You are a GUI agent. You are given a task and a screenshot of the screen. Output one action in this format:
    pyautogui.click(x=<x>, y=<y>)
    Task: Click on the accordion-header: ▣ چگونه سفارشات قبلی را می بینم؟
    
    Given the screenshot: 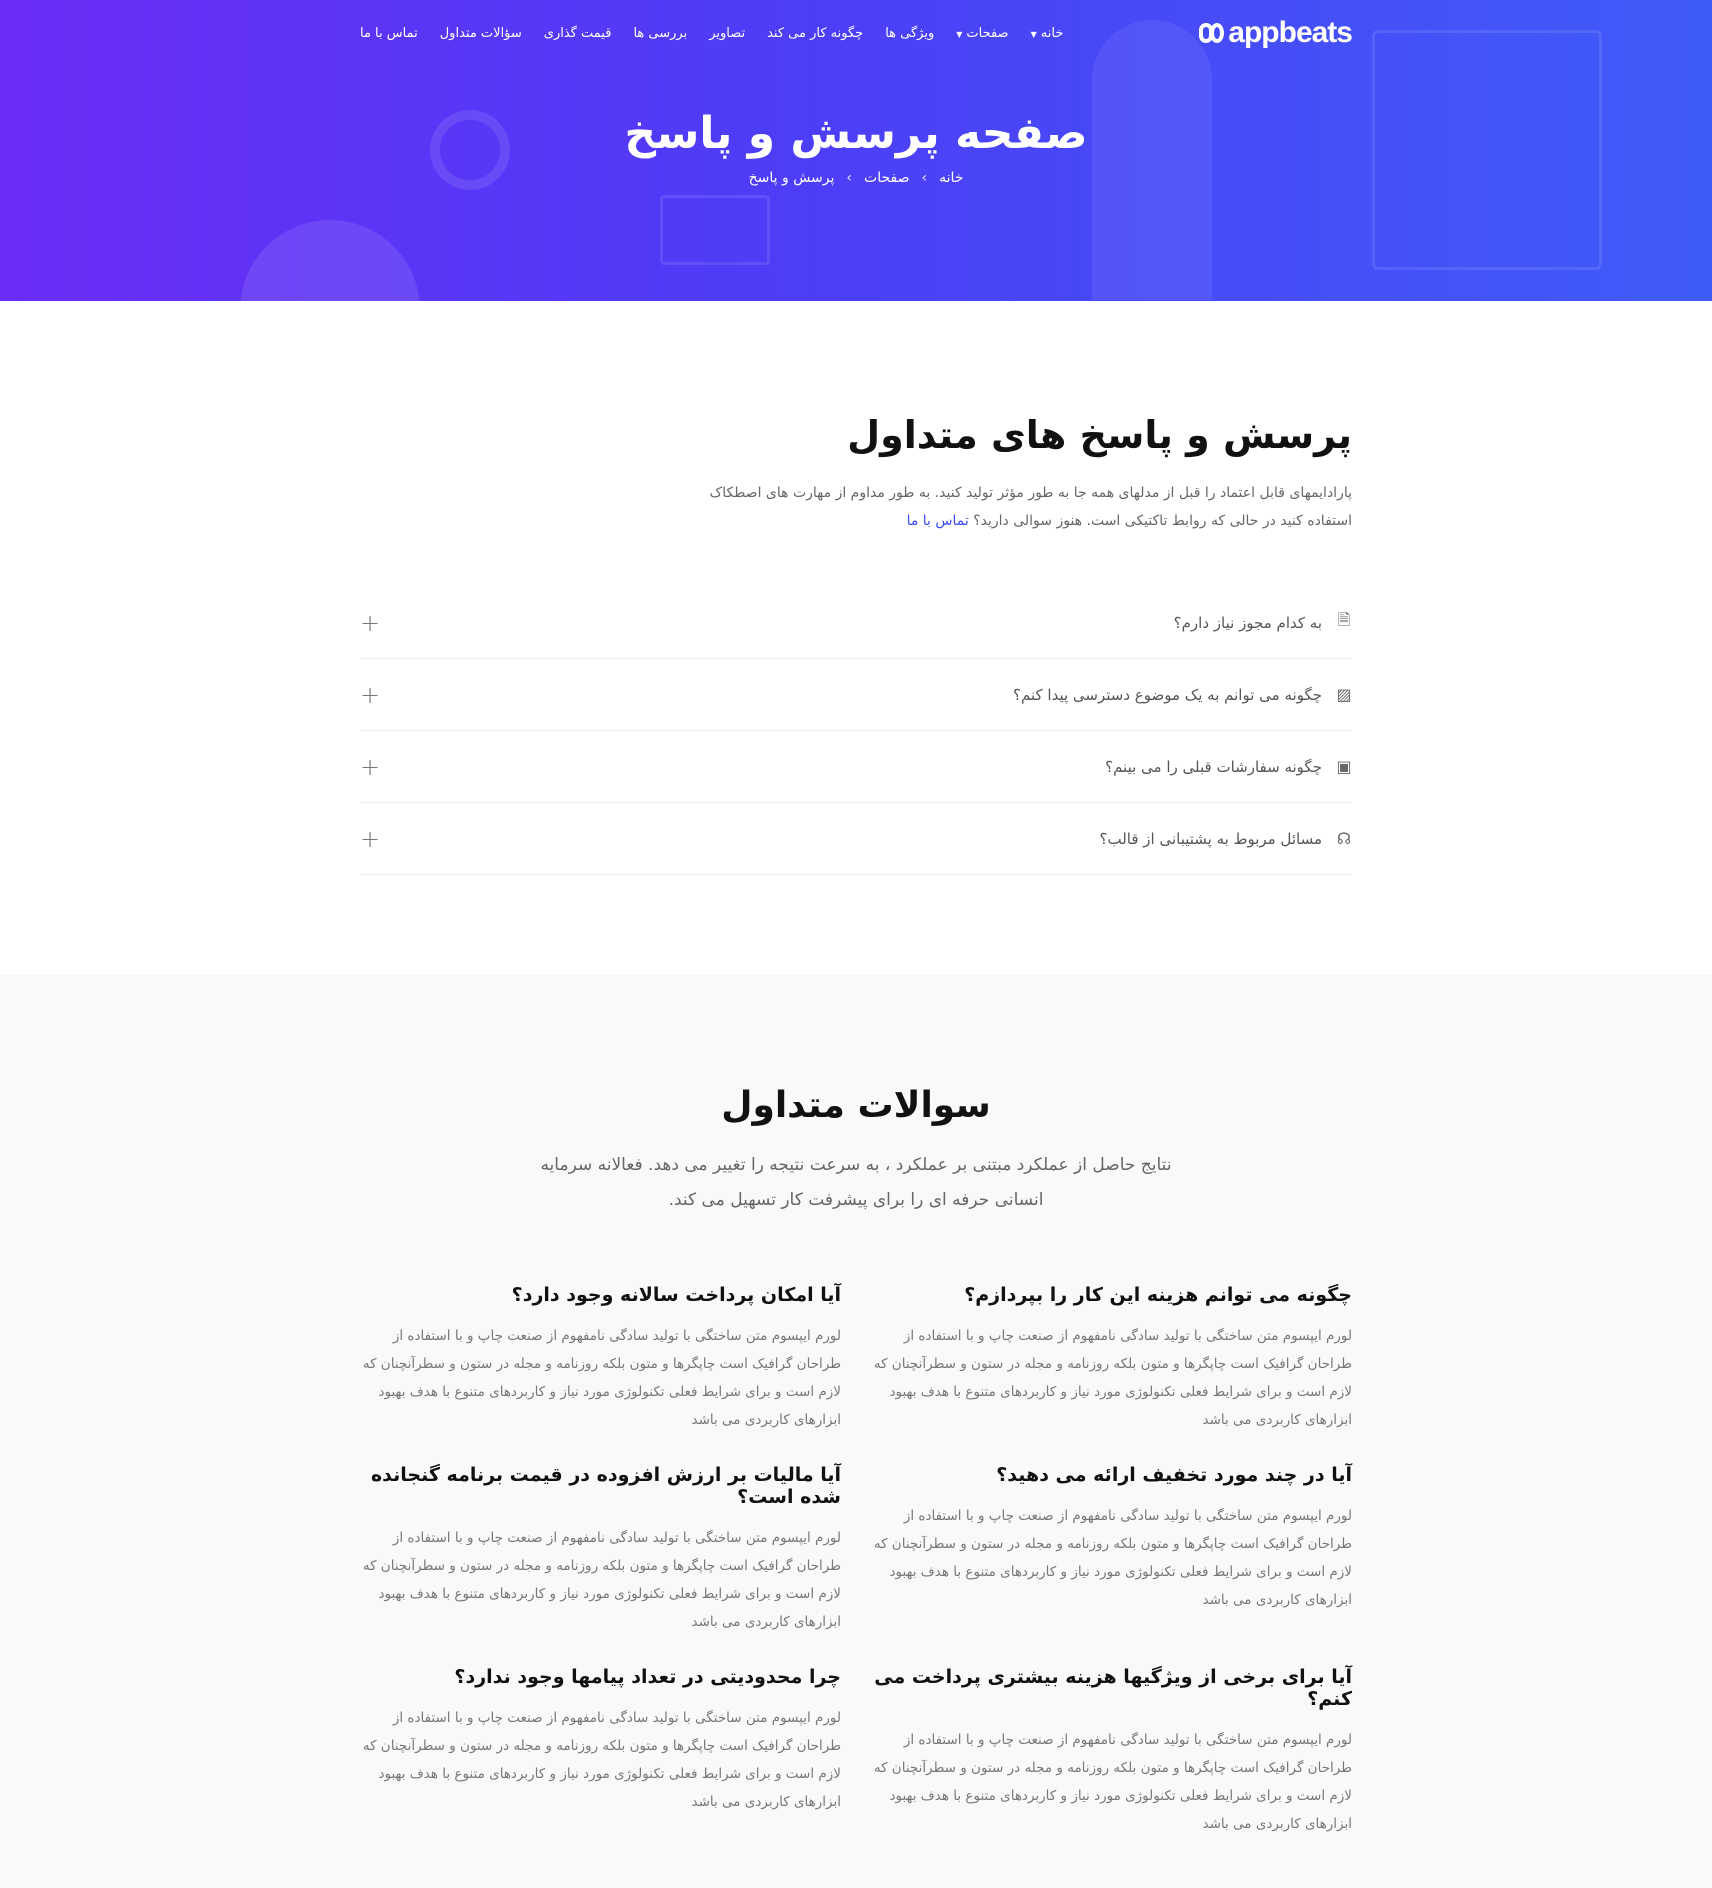 What is the action you would take?
    pyautogui.click(x=1228, y=766)
    